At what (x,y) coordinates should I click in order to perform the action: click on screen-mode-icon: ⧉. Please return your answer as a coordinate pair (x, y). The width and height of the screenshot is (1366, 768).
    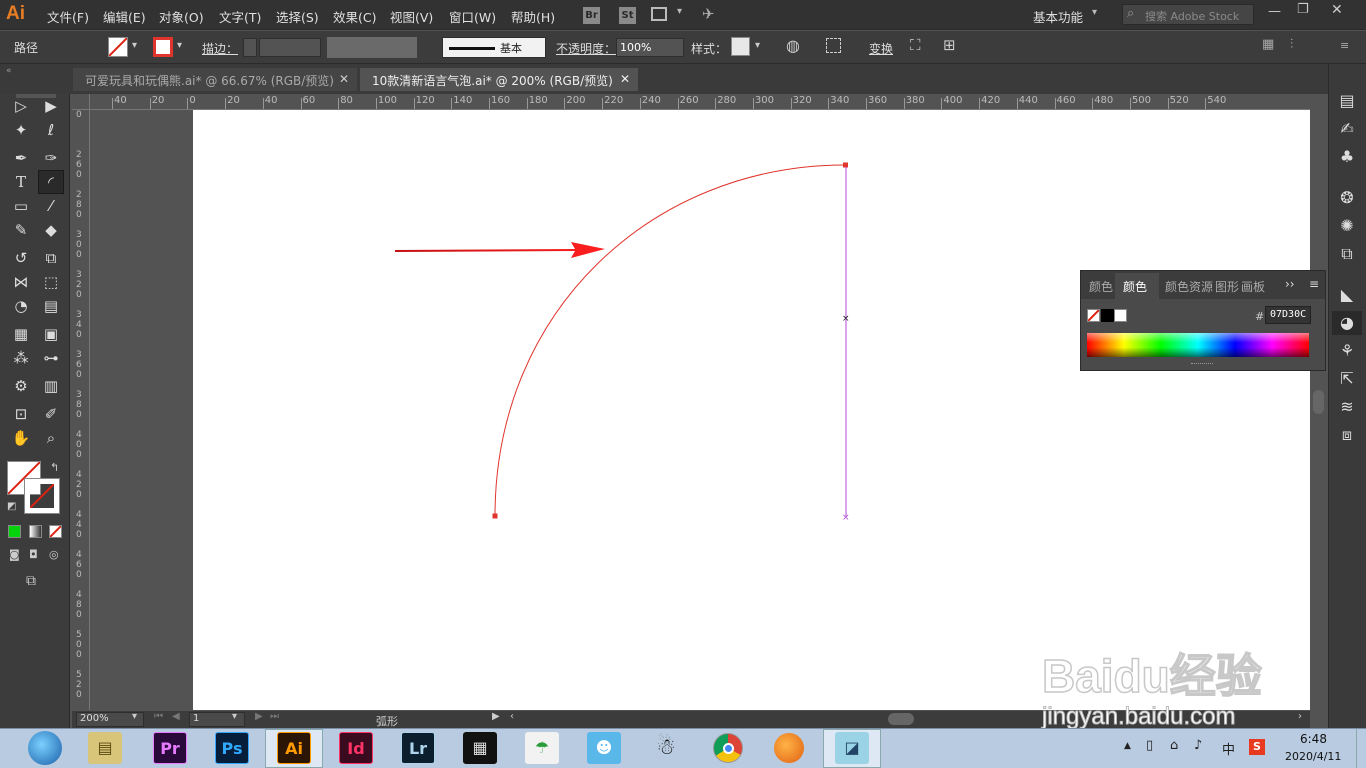
    Looking at the image, I should click on (31, 581).